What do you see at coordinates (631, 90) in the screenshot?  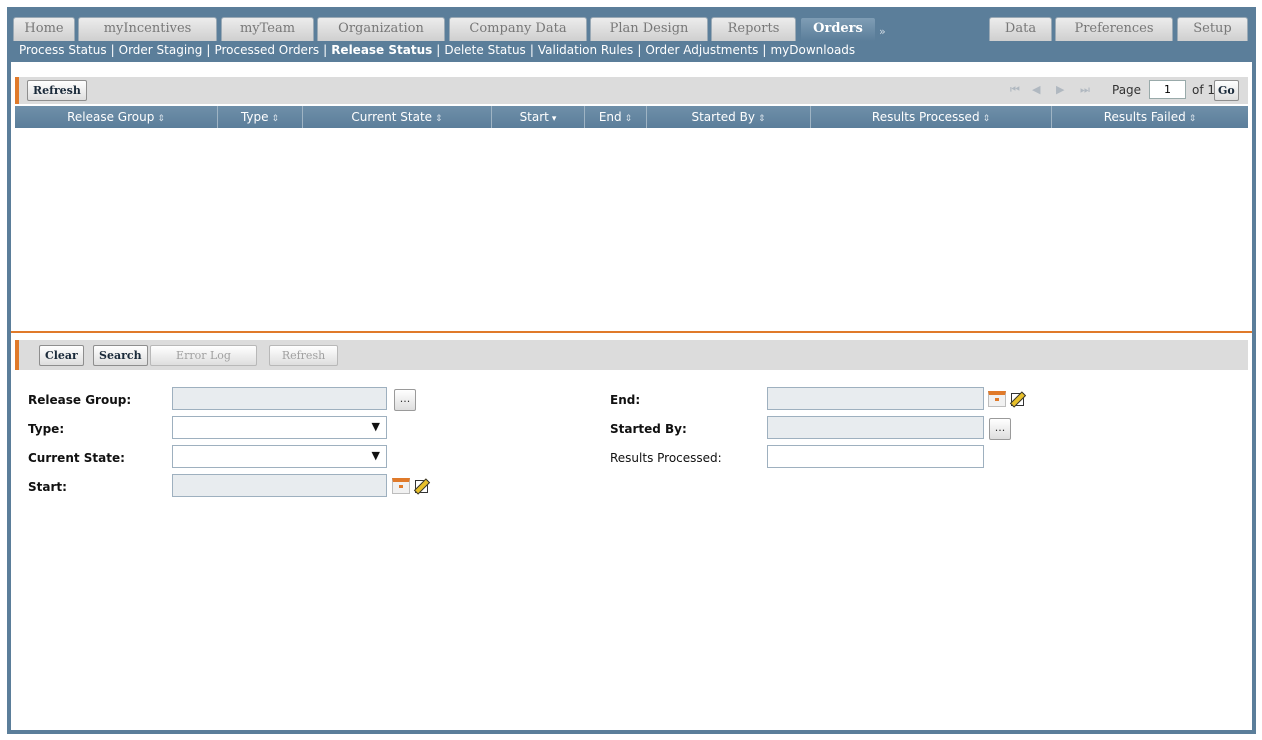 I see `grid-toolbar: Refresh ⏮ ◀ ▶ ⏭ Page of 1 Go` at bounding box center [631, 90].